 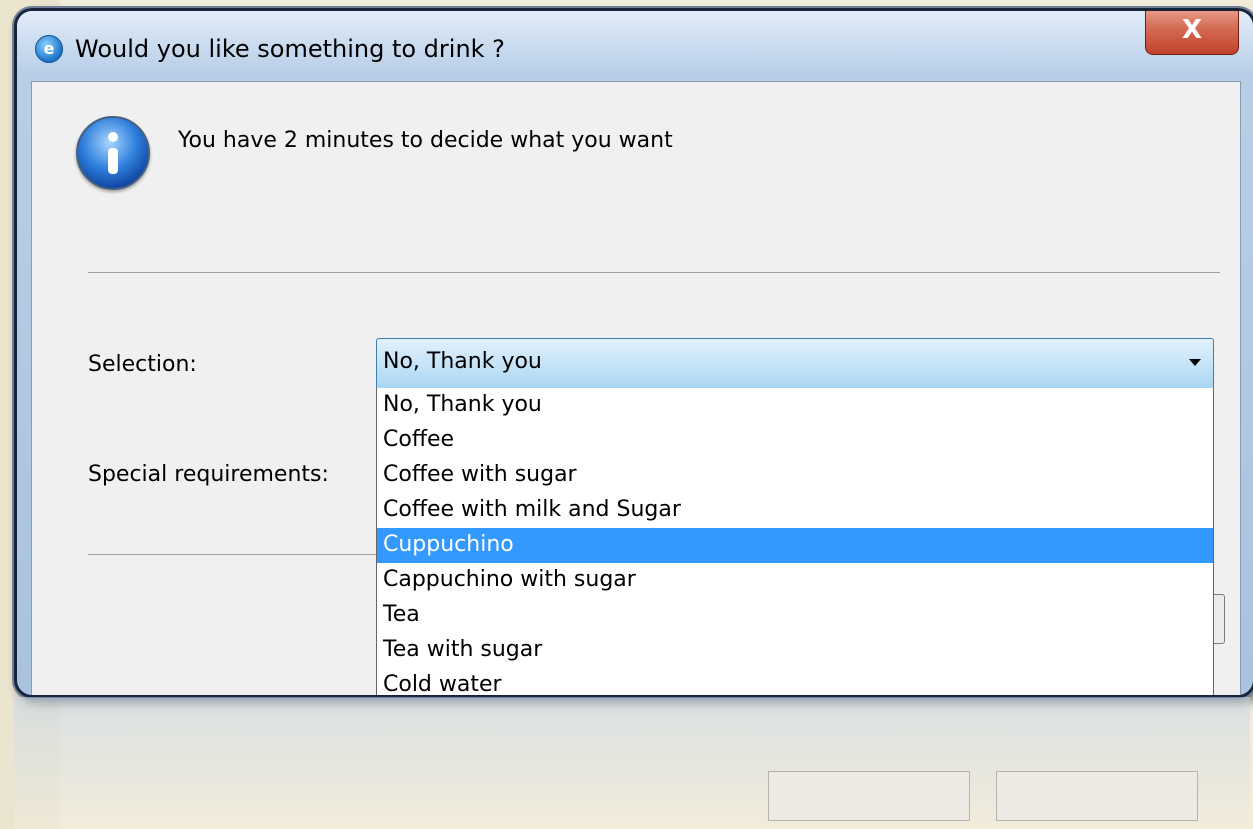 What do you see at coordinates (795, 440) in the screenshot?
I see `dropdown-option: Coffee` at bounding box center [795, 440].